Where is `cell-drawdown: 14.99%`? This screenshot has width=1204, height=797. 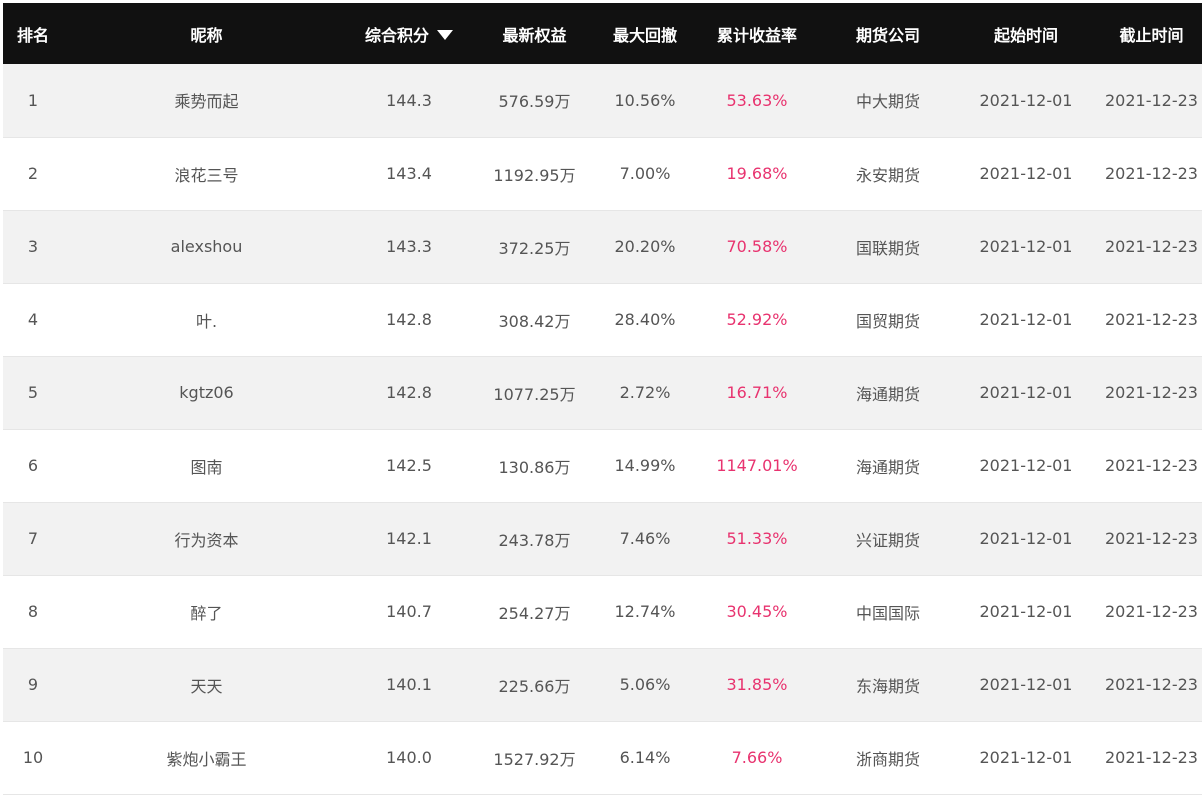 cell-drawdown: 14.99% is located at coordinates (645, 466).